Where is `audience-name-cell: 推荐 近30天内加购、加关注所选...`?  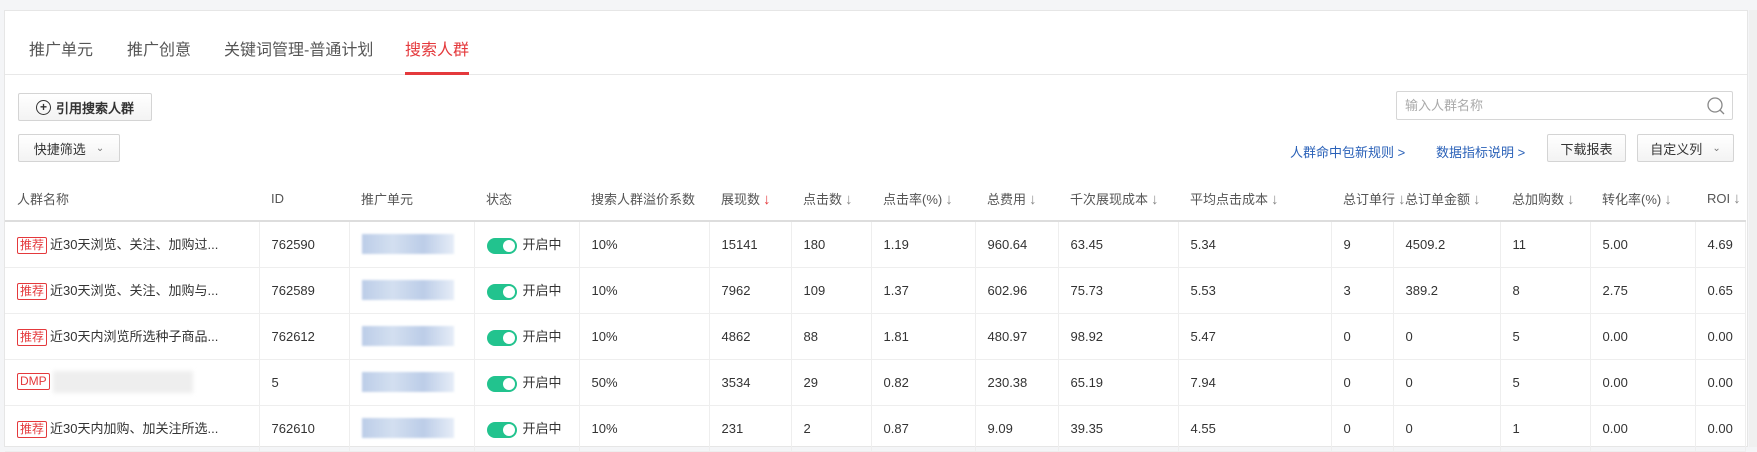 audience-name-cell: 推荐 近30天内加购、加关注所选... is located at coordinates (132, 428).